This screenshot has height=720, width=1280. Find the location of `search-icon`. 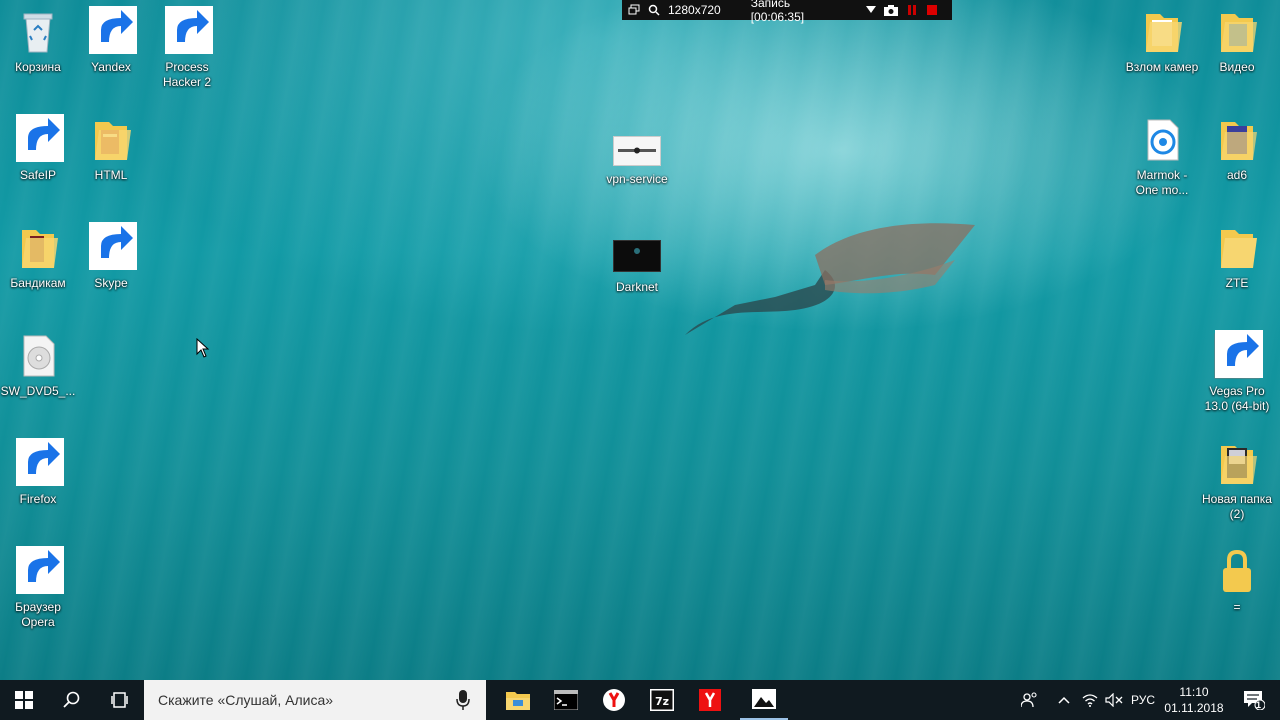

search-icon is located at coordinates (71, 699).